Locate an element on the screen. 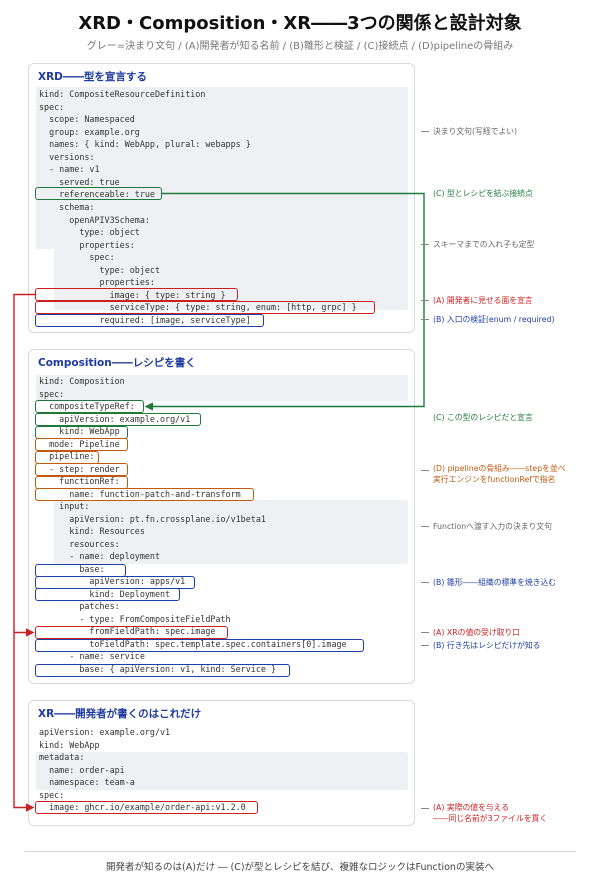 The width and height of the screenshot is (600, 880). api-version-highlight is located at coordinates (118, 419).